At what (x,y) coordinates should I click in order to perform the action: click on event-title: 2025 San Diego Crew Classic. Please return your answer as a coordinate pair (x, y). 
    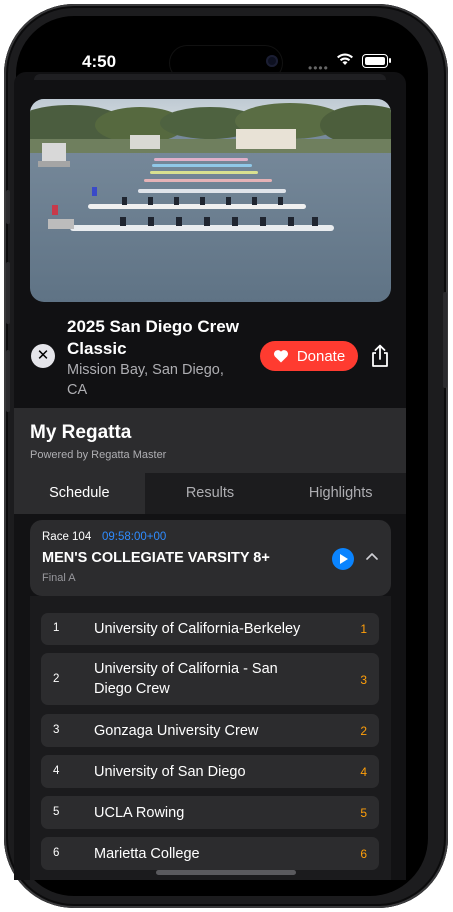
    Looking at the image, I should click on (153, 337).